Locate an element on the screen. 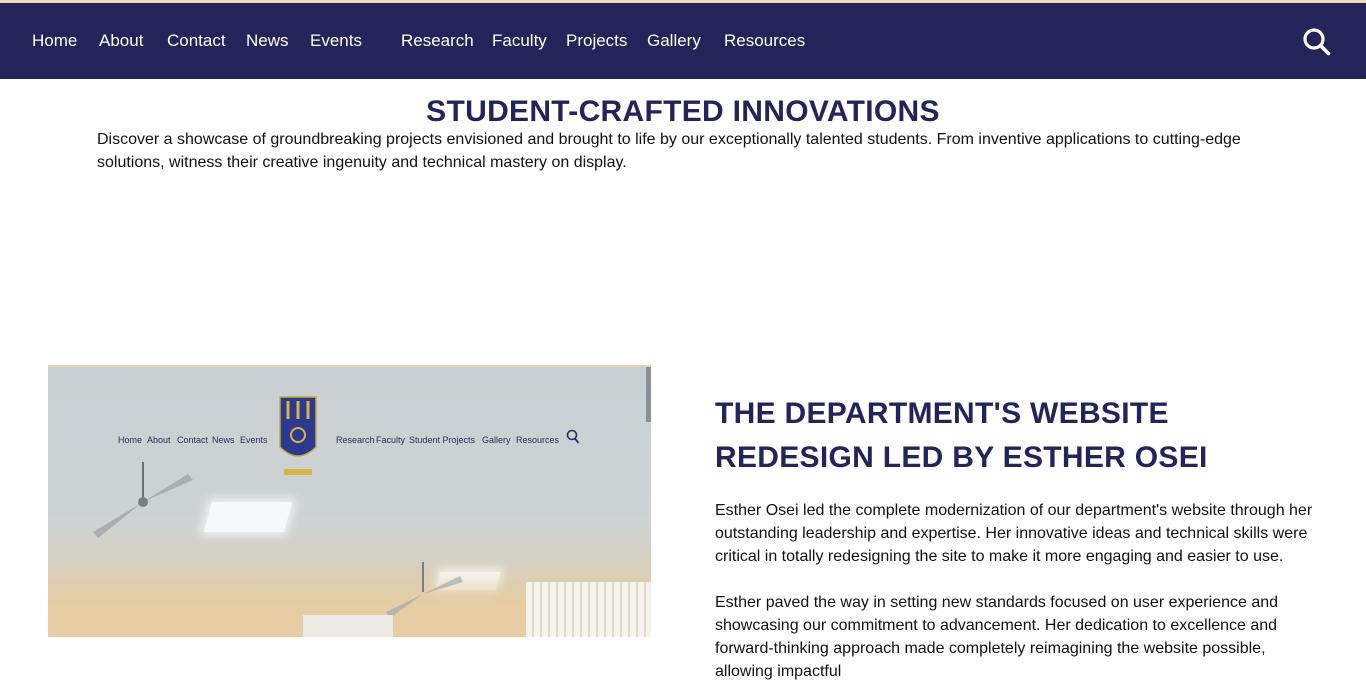 The image size is (1366, 683). photo-nav-label: News is located at coordinates (223, 440).